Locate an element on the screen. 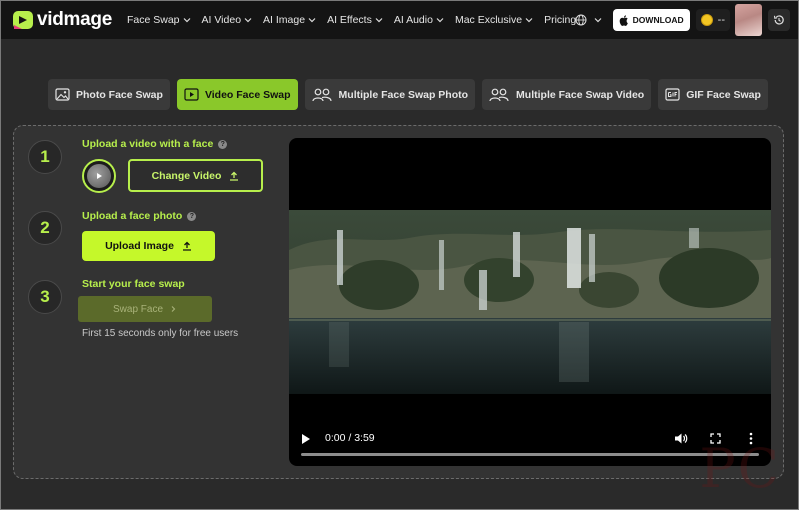 Image resolution: width=799 pixels, height=510 pixels. step-1-title-text: Upload a video with a face is located at coordinates (148, 144).